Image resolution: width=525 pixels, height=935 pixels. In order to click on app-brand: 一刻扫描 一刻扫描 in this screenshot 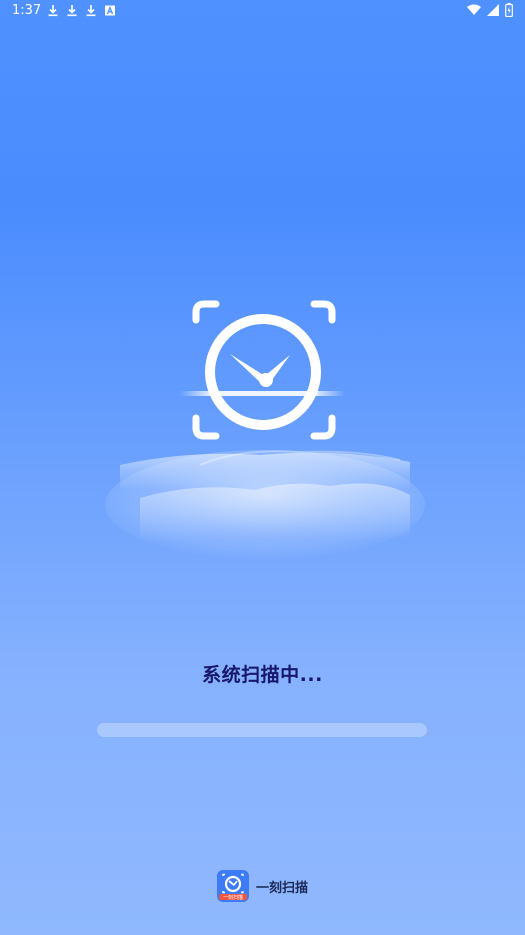, I will do `click(262, 886)`.